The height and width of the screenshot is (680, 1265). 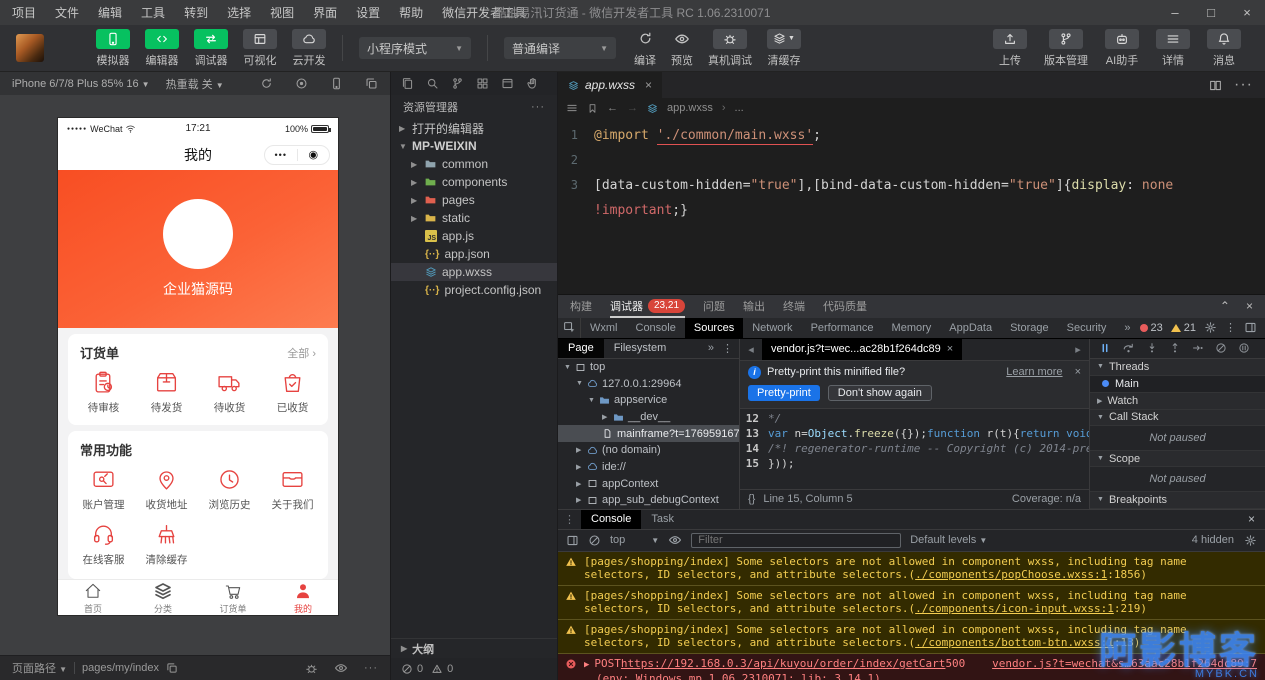 What do you see at coordinates (1066, 48) in the screenshot?
I see `version-control-button: 版本管理` at bounding box center [1066, 48].